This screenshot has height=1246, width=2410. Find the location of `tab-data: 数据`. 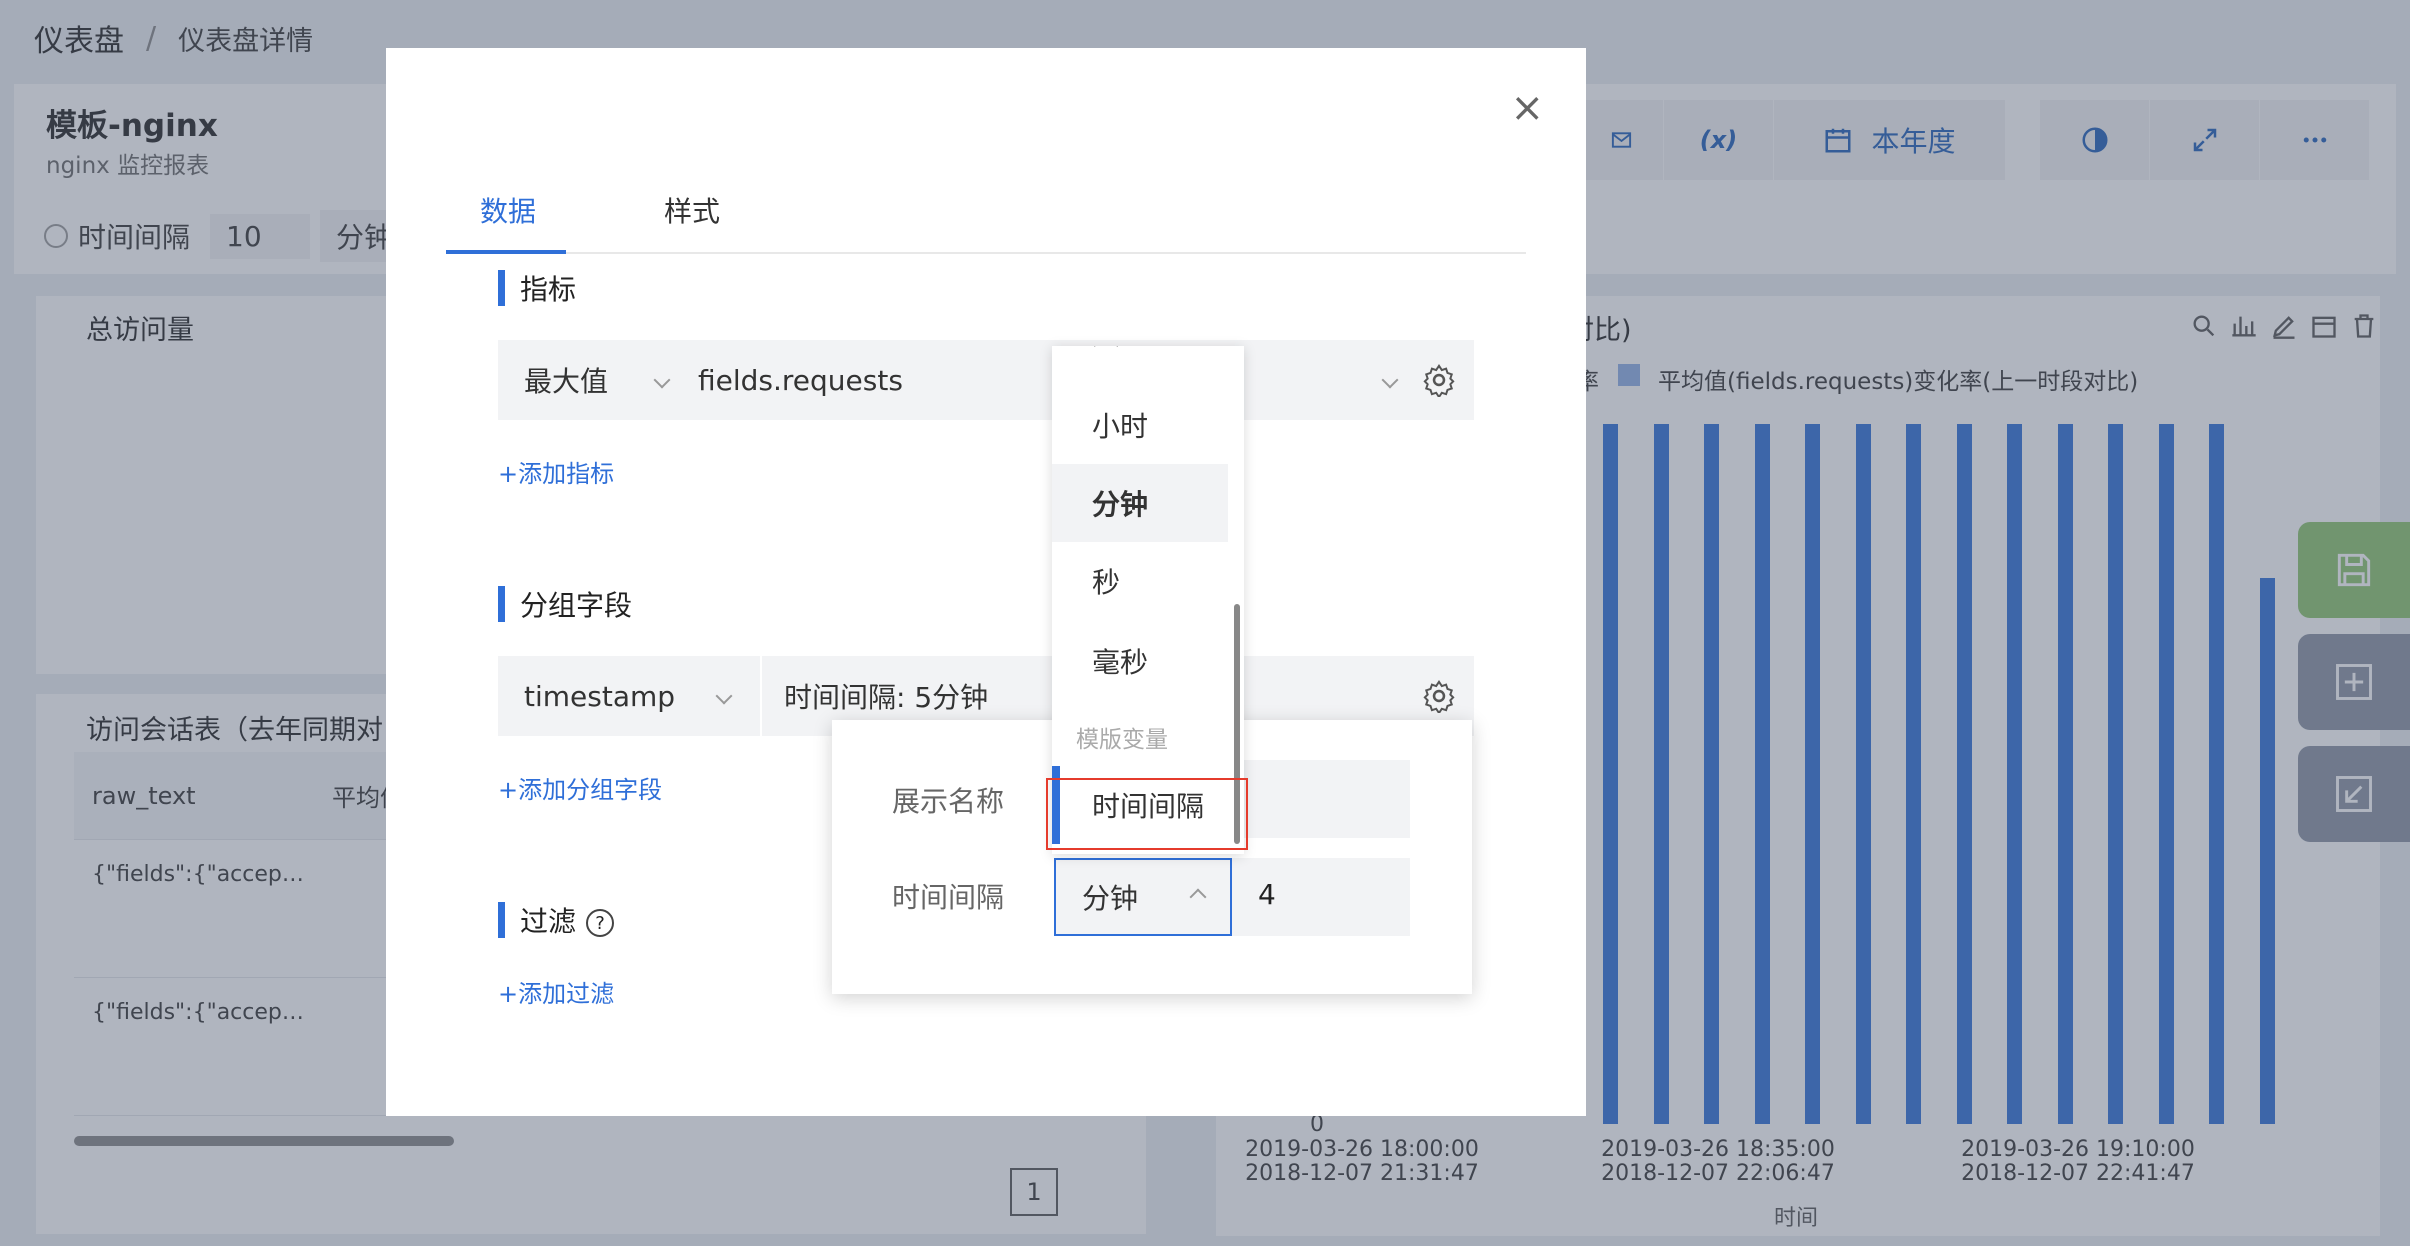

tab-data: 数据 is located at coordinates (508, 210).